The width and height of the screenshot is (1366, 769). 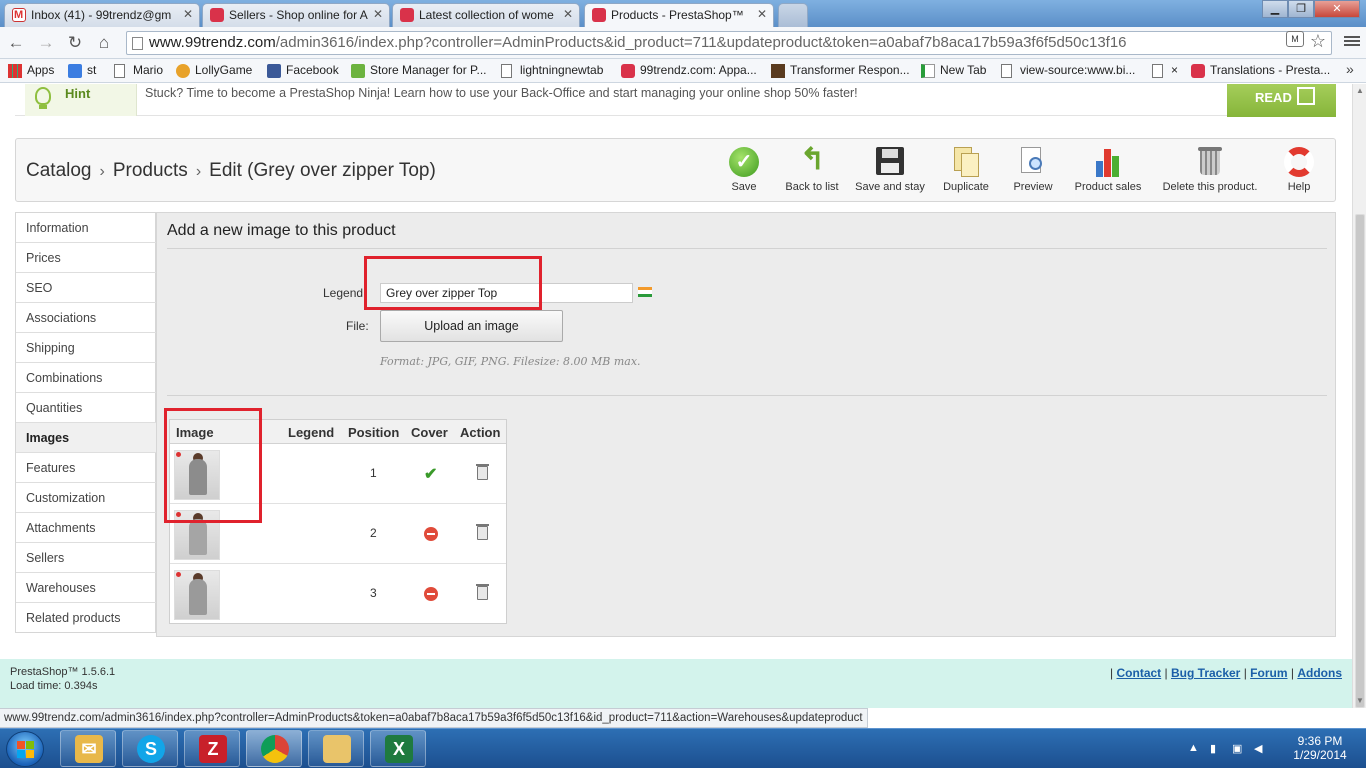 What do you see at coordinates (86, 468) in the screenshot?
I see `sidebar-item-features: Features` at bounding box center [86, 468].